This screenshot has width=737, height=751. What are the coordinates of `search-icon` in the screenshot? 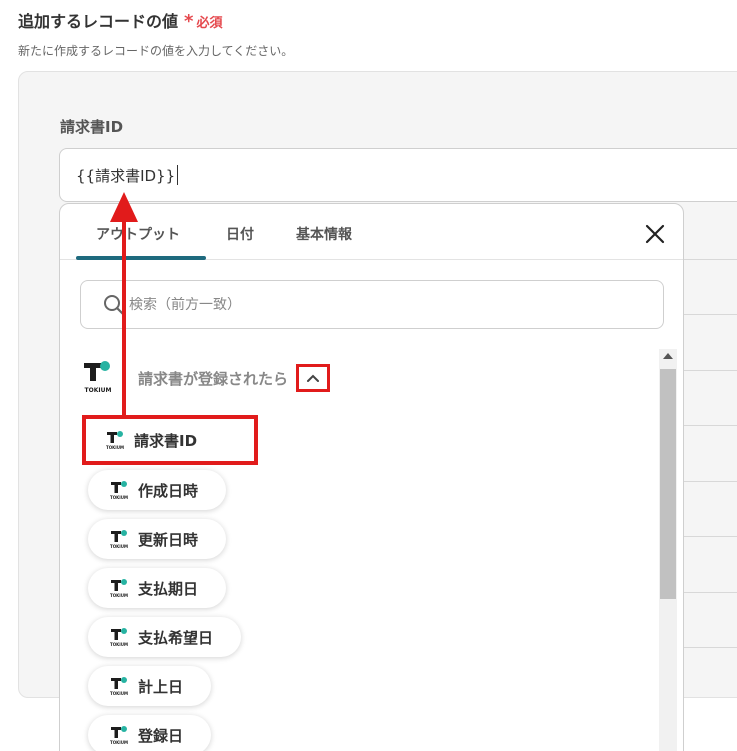 It's located at (114, 304).